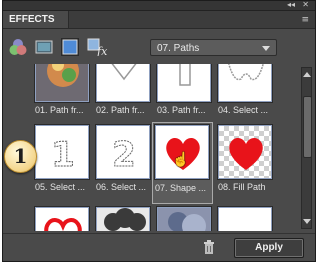  I want to click on close-icon: ✕, so click(305, 4).